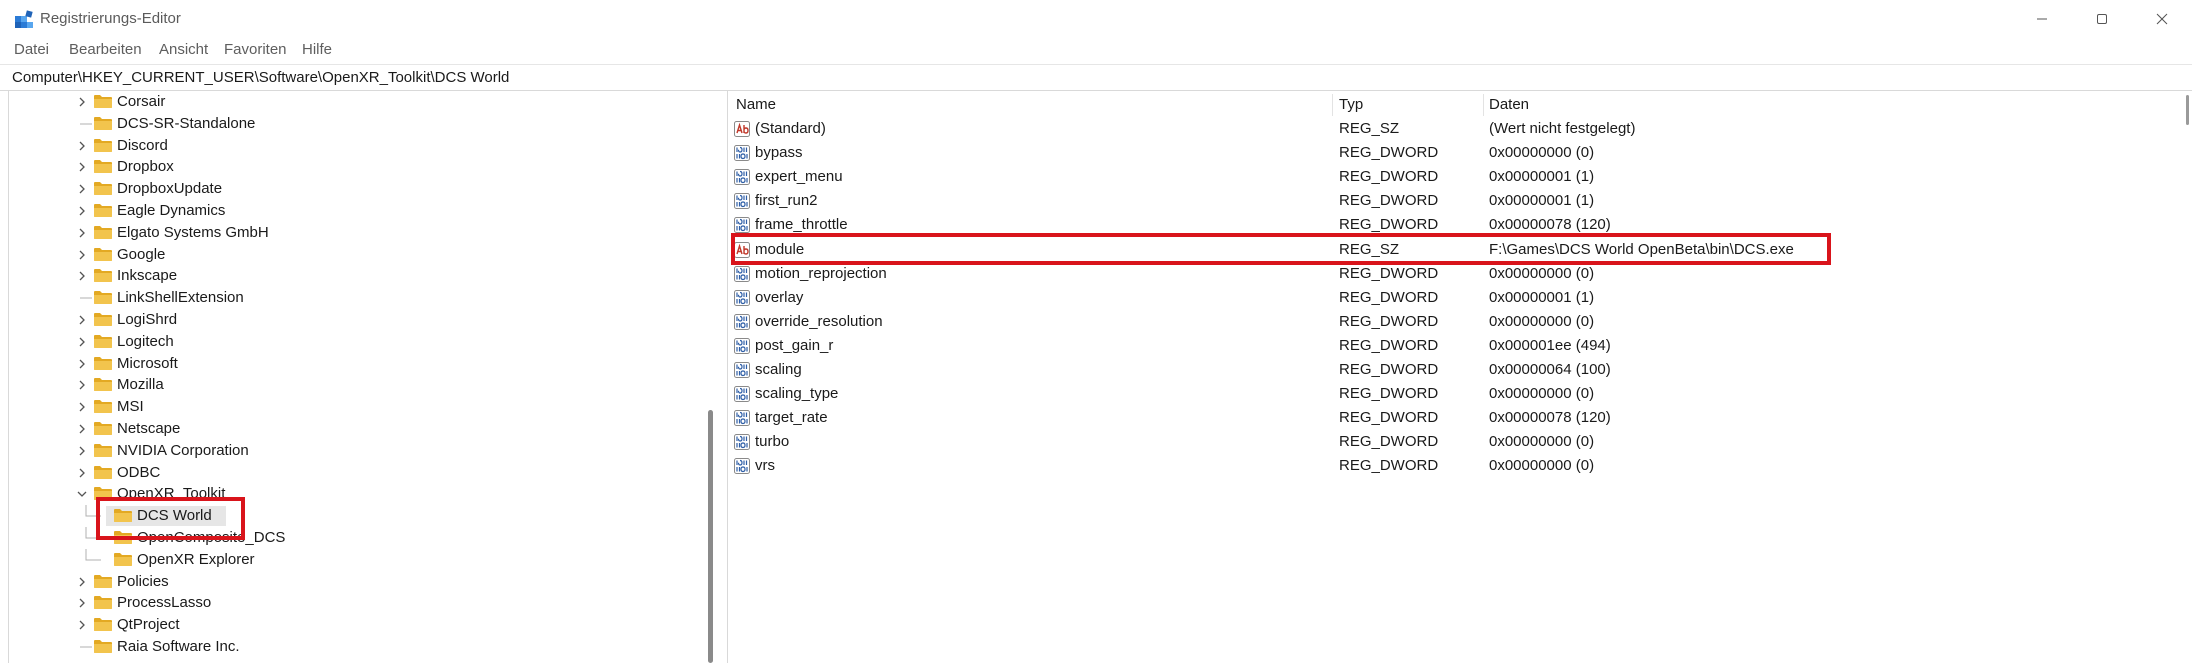 Image resolution: width=2192 pixels, height=663 pixels. Describe the element at coordinates (1460, 177) in the screenshot. I see `value-row: expert_menu REG_DWORD 0x00000001 (1)` at that location.